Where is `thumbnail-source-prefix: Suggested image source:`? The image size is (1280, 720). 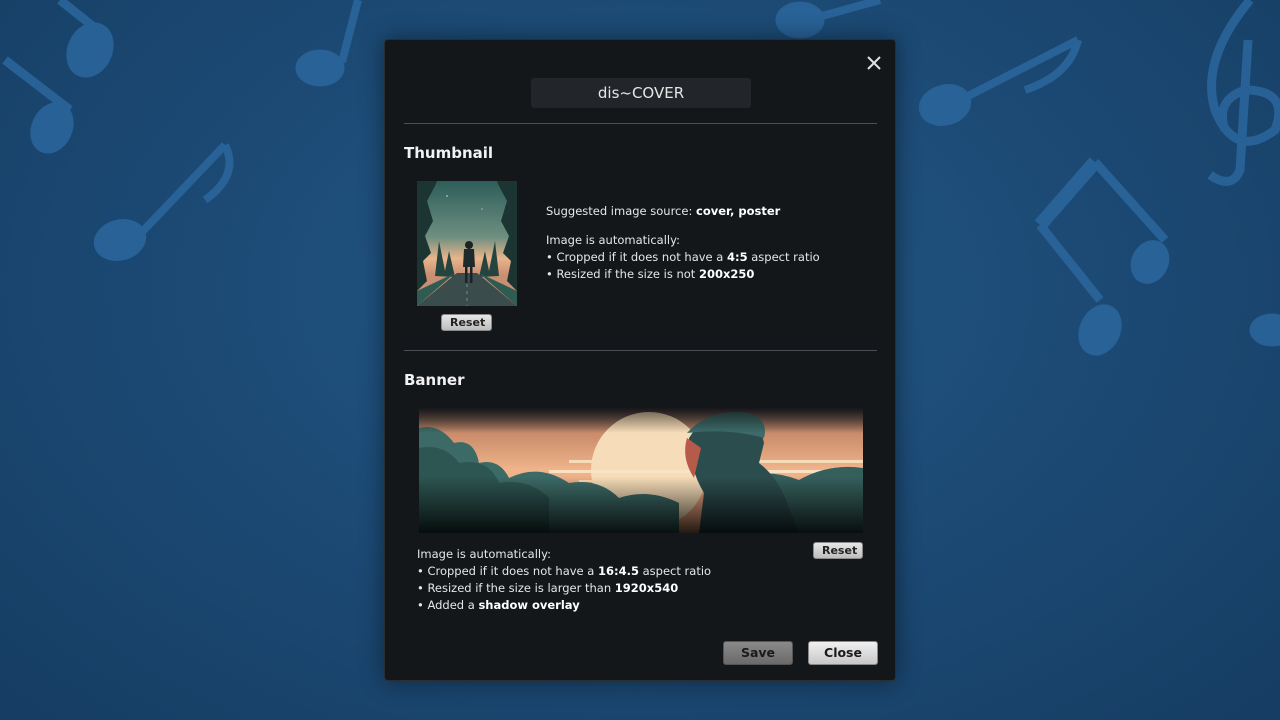 thumbnail-source-prefix: Suggested image source: is located at coordinates (621, 211).